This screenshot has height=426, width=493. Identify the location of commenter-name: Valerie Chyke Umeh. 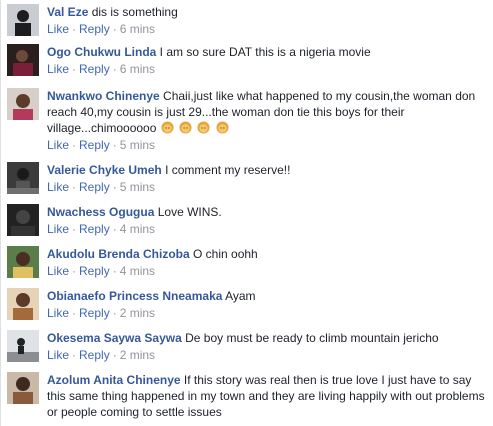
(104, 170).